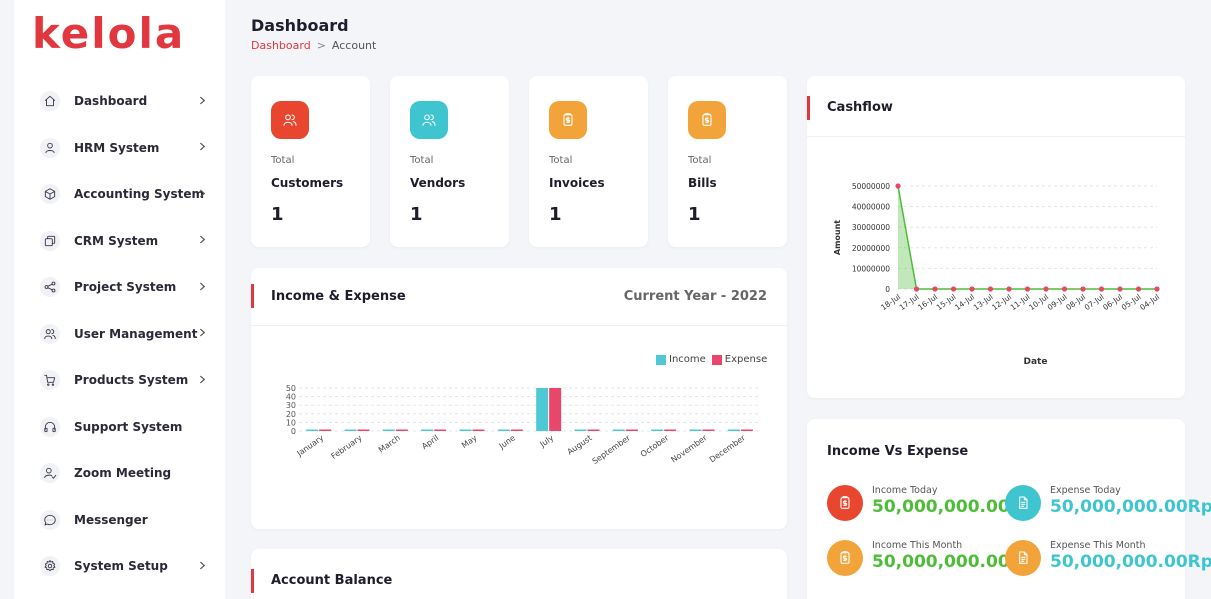  Describe the element at coordinates (128, 426) in the screenshot. I see `sidebar-item-label: Support System` at that location.